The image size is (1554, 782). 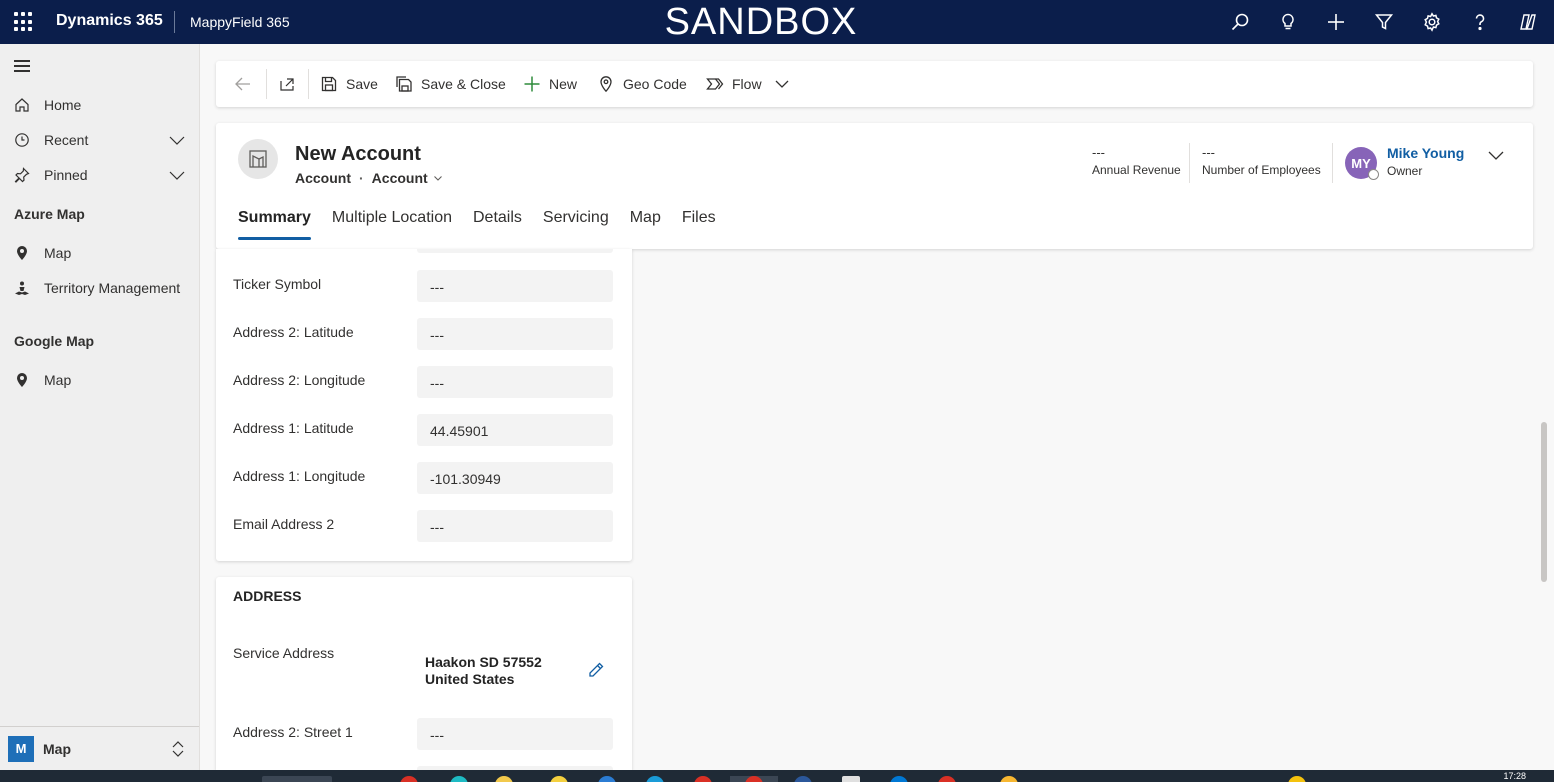 I want to click on address2-latitude-input: ---, so click(x=515, y=334).